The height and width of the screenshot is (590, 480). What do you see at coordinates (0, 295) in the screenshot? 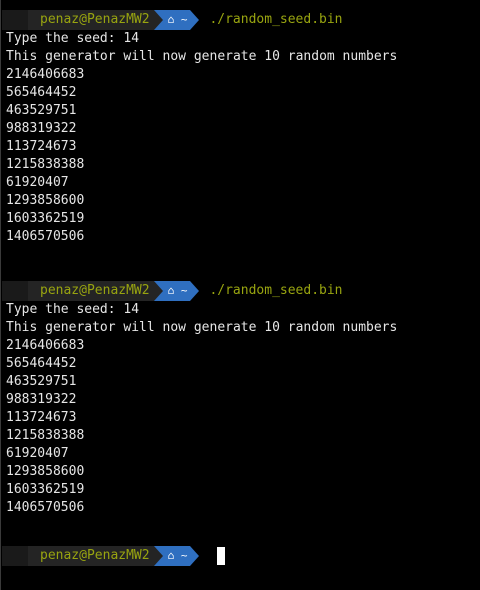
I see `window-edge` at bounding box center [0, 295].